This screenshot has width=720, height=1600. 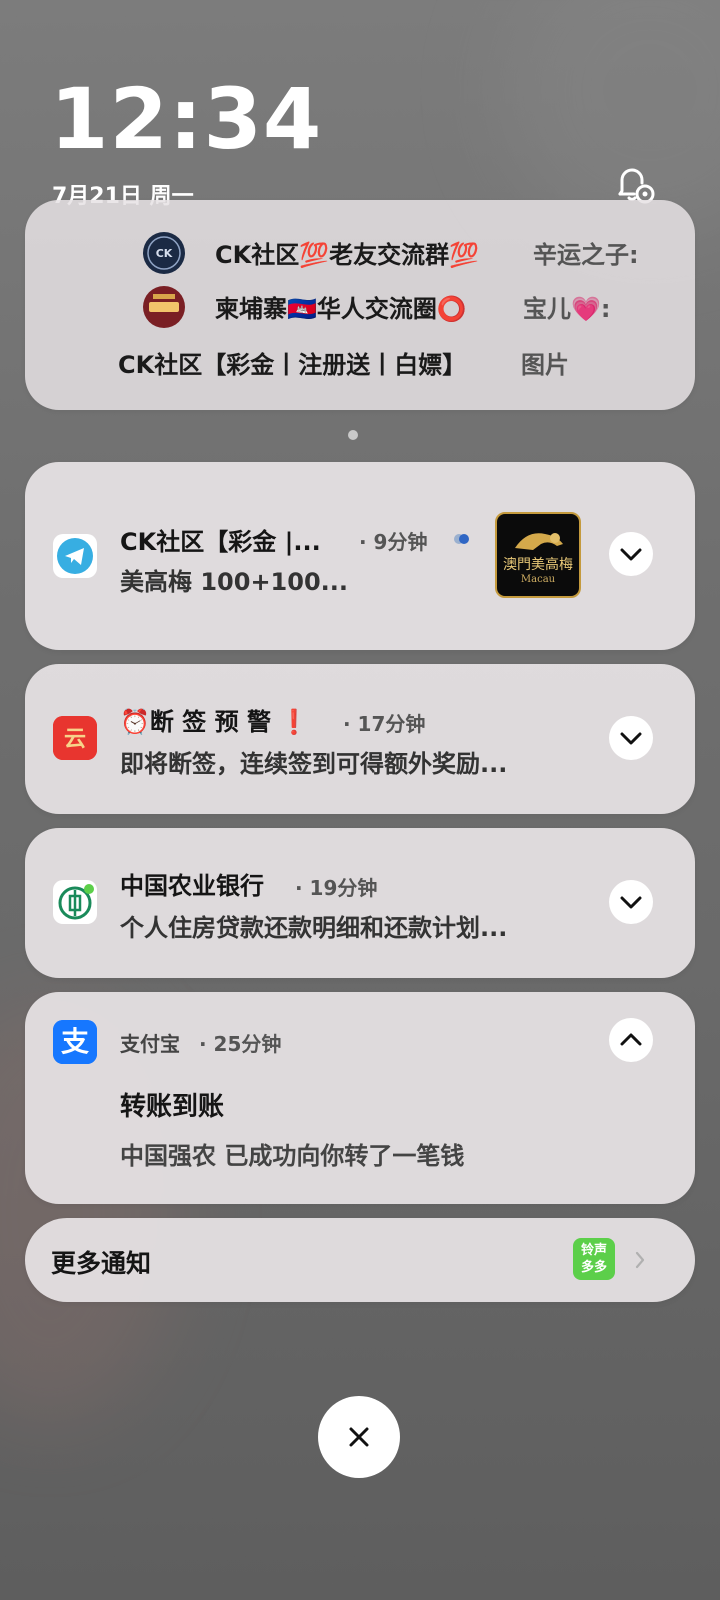 I want to click on group-avatar-cambodia, so click(x=164, y=307).